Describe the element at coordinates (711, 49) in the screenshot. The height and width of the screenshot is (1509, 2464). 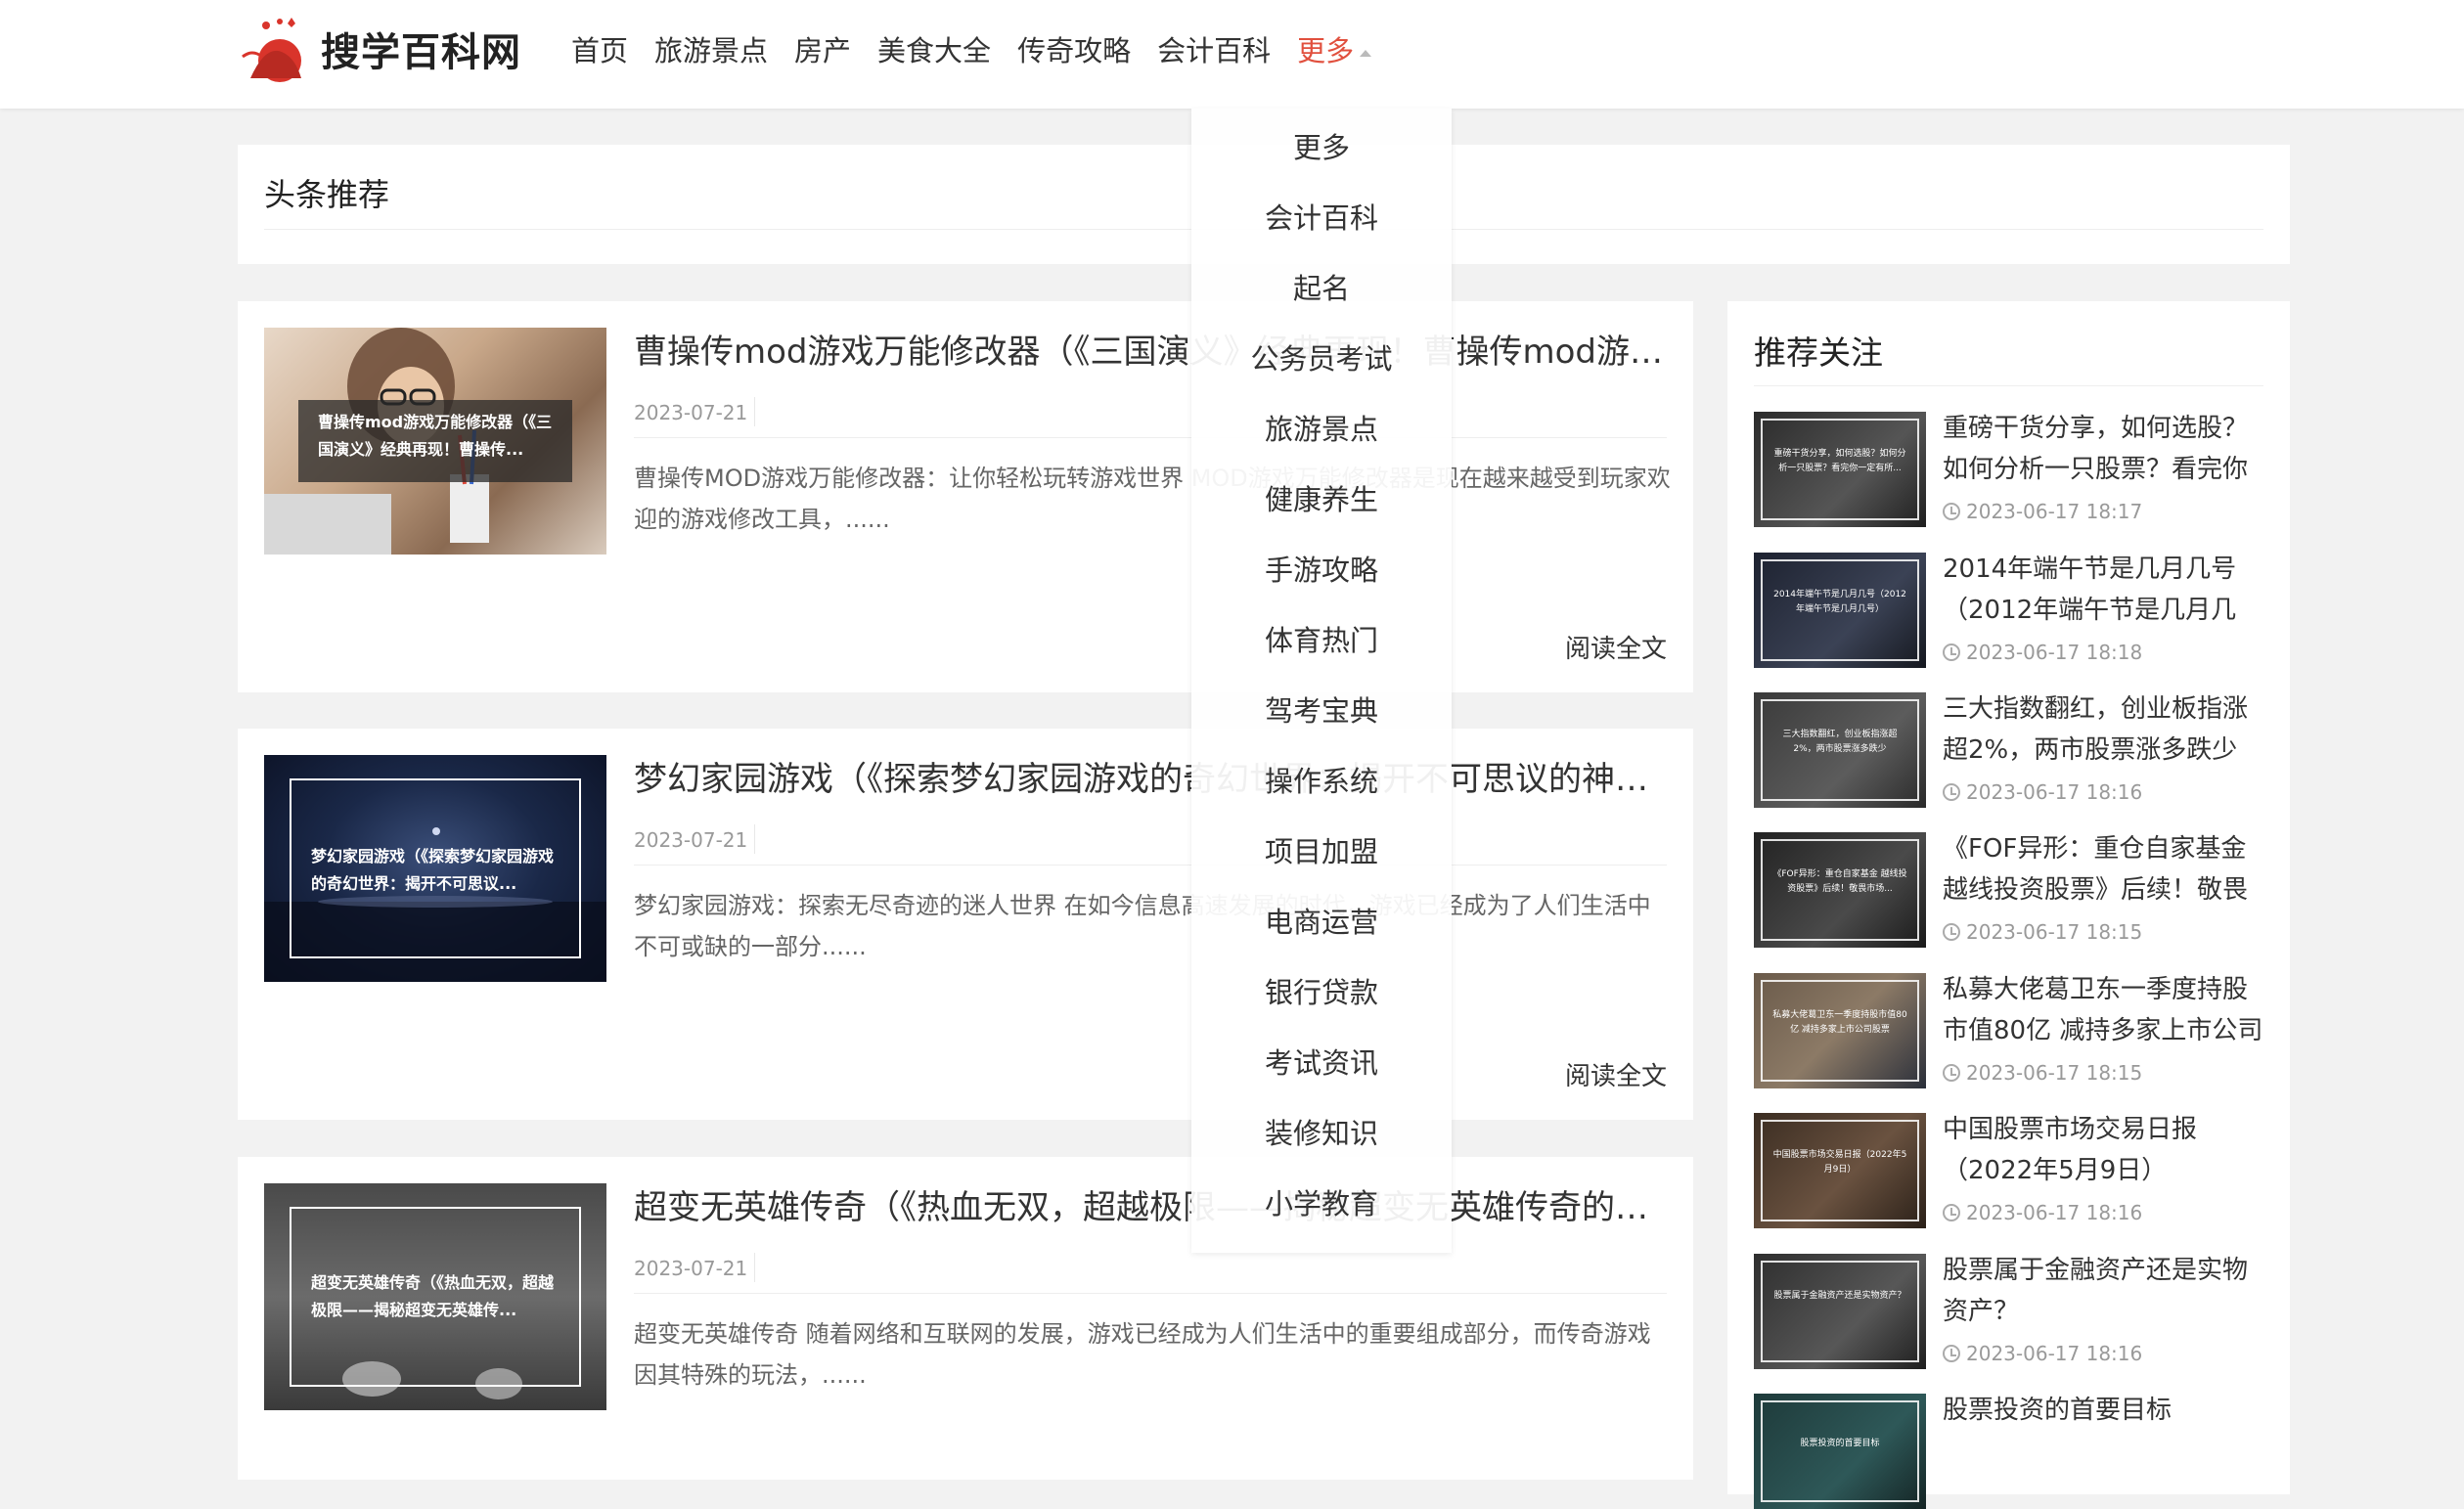
I see `nav-item-travel: 旅游景点` at that location.